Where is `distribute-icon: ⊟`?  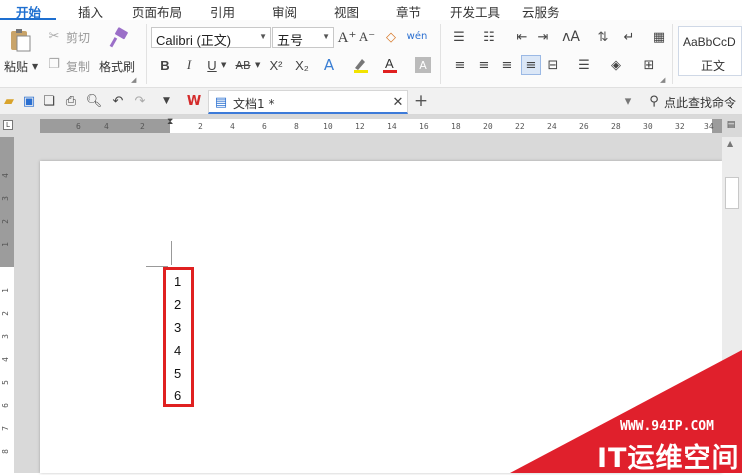 distribute-icon: ⊟ is located at coordinates (553, 65).